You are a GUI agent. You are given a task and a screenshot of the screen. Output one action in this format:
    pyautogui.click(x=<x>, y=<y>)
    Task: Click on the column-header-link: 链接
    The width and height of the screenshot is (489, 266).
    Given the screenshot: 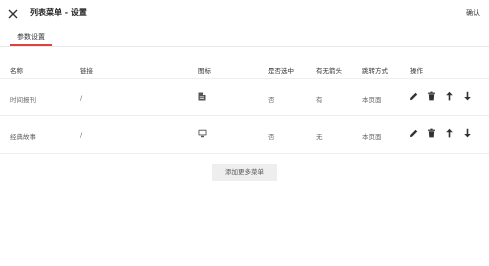 What is the action you would take?
    pyautogui.click(x=86, y=71)
    